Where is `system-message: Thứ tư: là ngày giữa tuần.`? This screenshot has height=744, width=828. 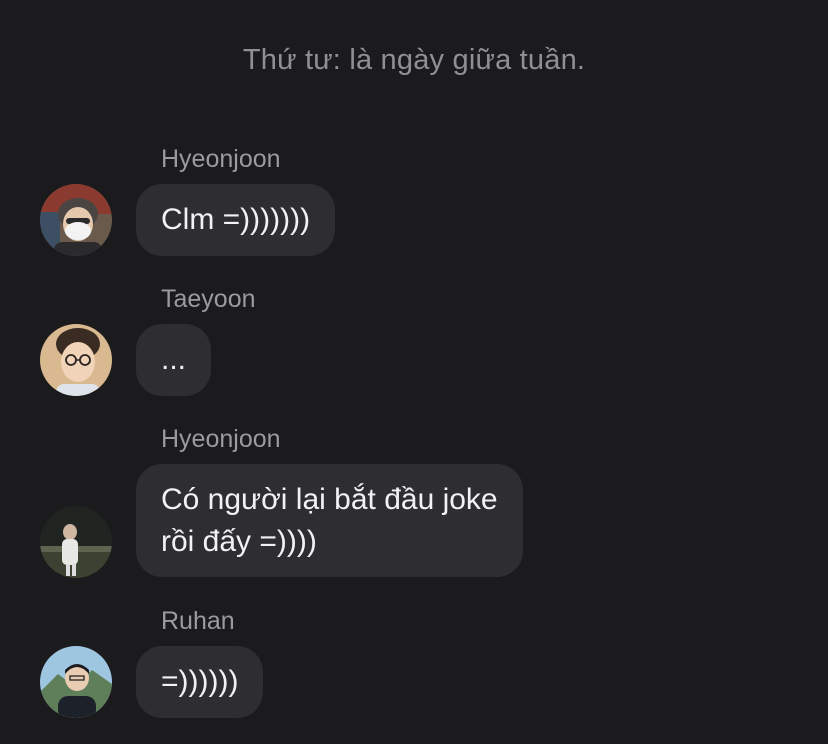 system-message: Thứ tư: là ngày giữa tuần. is located at coordinates (414, 60).